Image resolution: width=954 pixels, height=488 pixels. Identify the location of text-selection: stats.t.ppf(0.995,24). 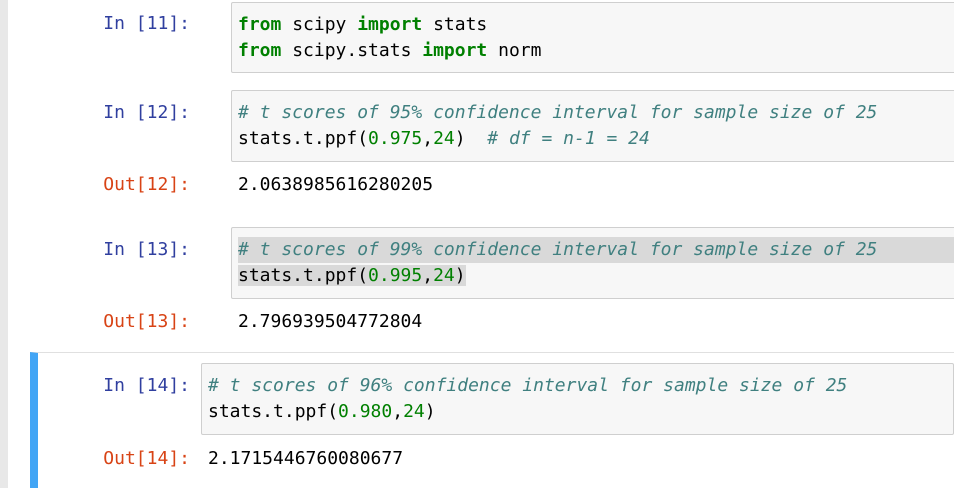
(352, 275).